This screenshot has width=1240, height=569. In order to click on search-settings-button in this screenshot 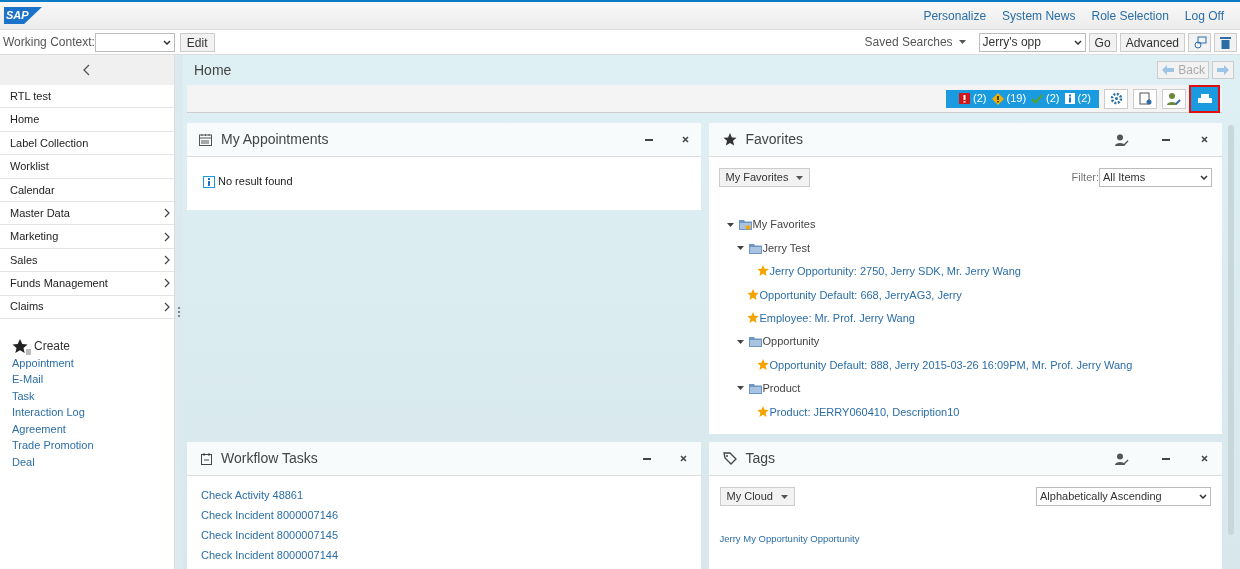, I will do `click(1199, 42)`.